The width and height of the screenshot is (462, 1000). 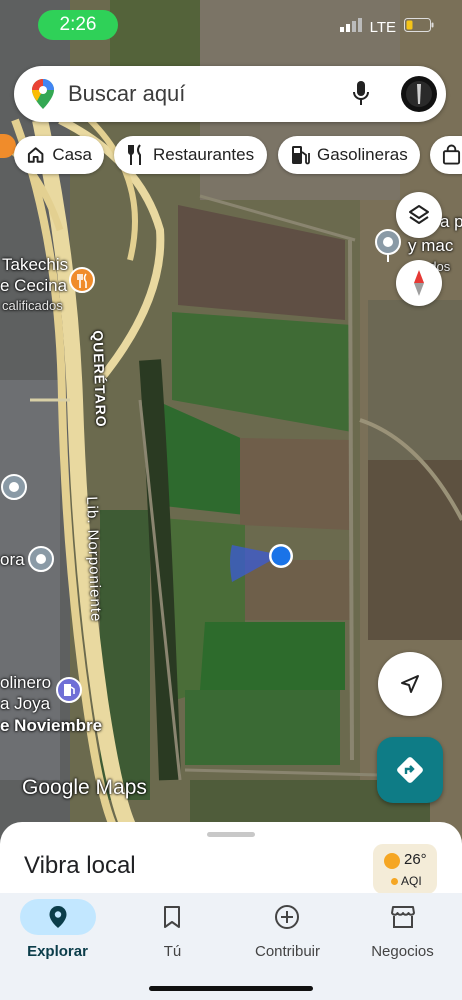 What do you see at coordinates (382, 27) in the screenshot?
I see `network-label: LTE` at bounding box center [382, 27].